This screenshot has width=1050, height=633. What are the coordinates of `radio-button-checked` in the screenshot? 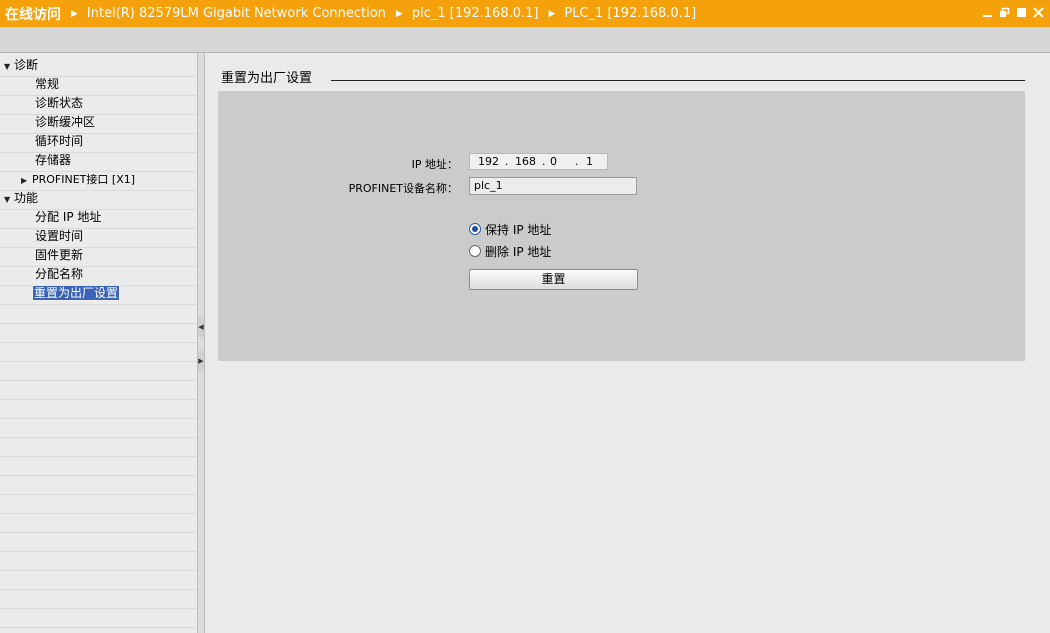 It's located at (475, 229).